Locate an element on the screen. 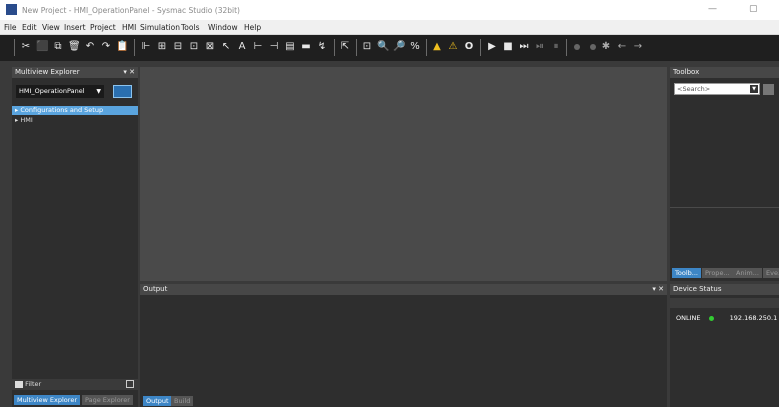 The width and height of the screenshot is (779, 407). text-icon: A is located at coordinates (242, 47).